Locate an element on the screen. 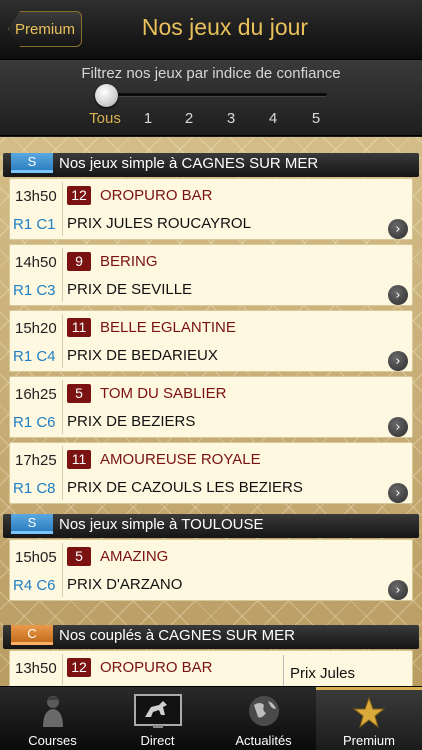 This screenshot has height=750, width=422. tick-tous: Tous is located at coordinates (105, 118).